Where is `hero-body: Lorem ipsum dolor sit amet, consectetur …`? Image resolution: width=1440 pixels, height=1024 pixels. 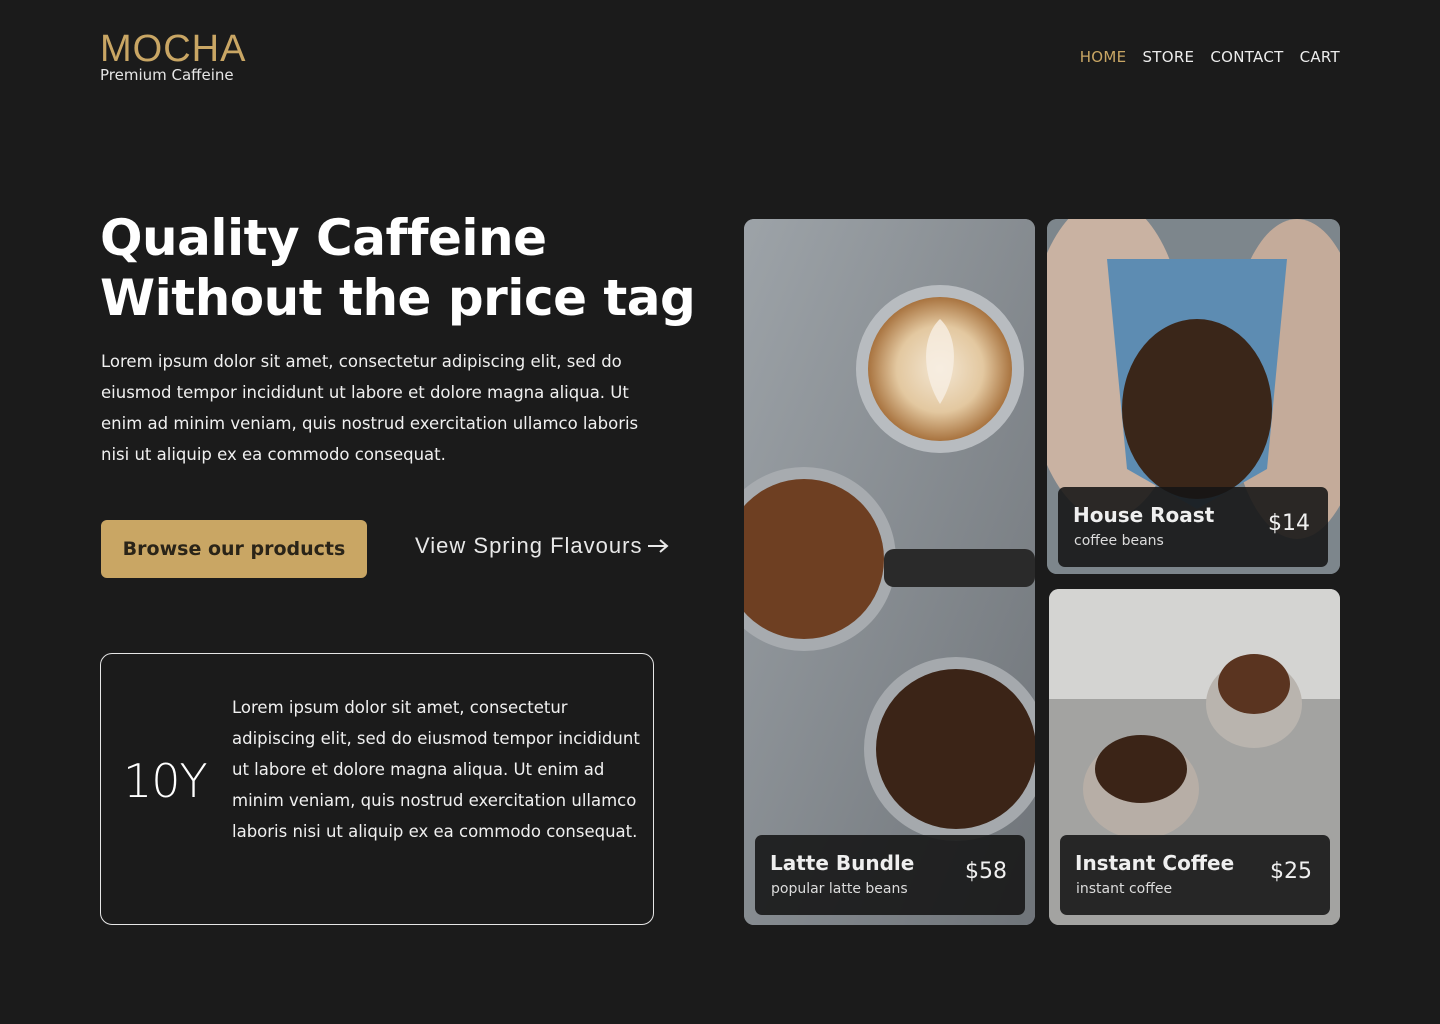 hero-body: Lorem ipsum dolor sit amet, consectetur … is located at coordinates (370, 408).